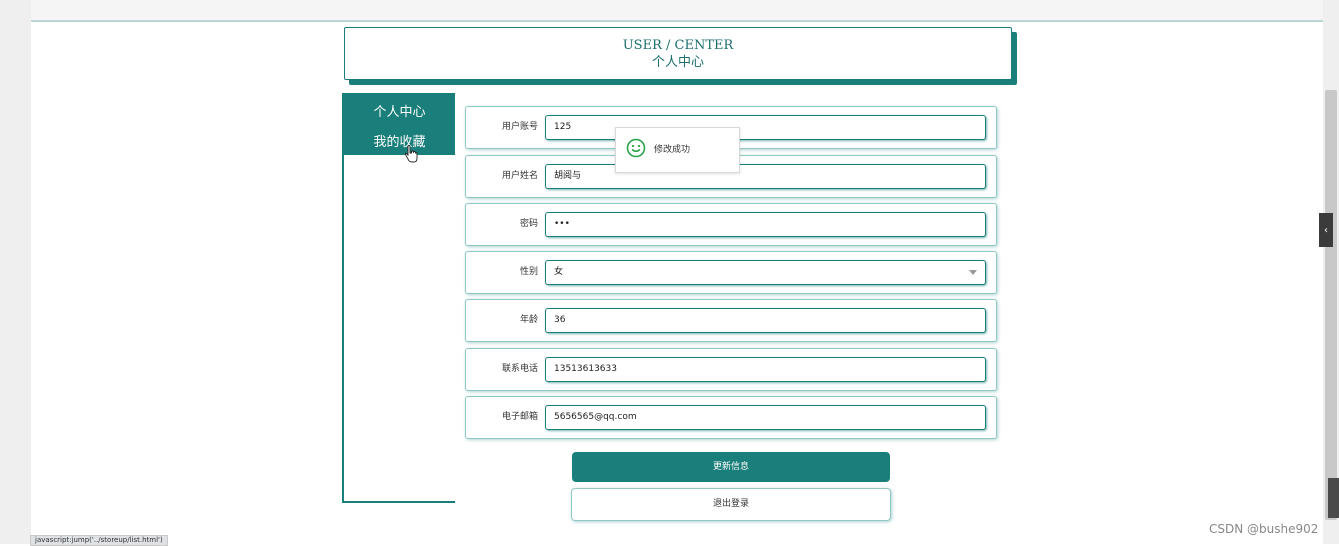  I want to click on sidebar-item-favorites: 我的收藏, so click(399, 140).